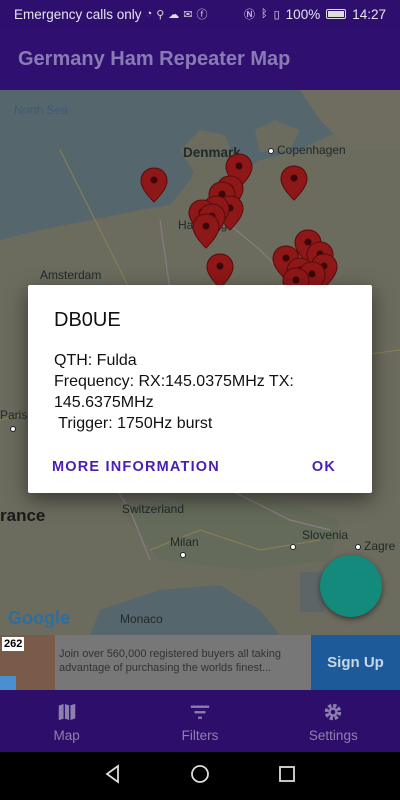 The height and width of the screenshot is (800, 400). What do you see at coordinates (375, 546) in the screenshot?
I see `map-label-zagreb: Zagre` at bounding box center [375, 546].